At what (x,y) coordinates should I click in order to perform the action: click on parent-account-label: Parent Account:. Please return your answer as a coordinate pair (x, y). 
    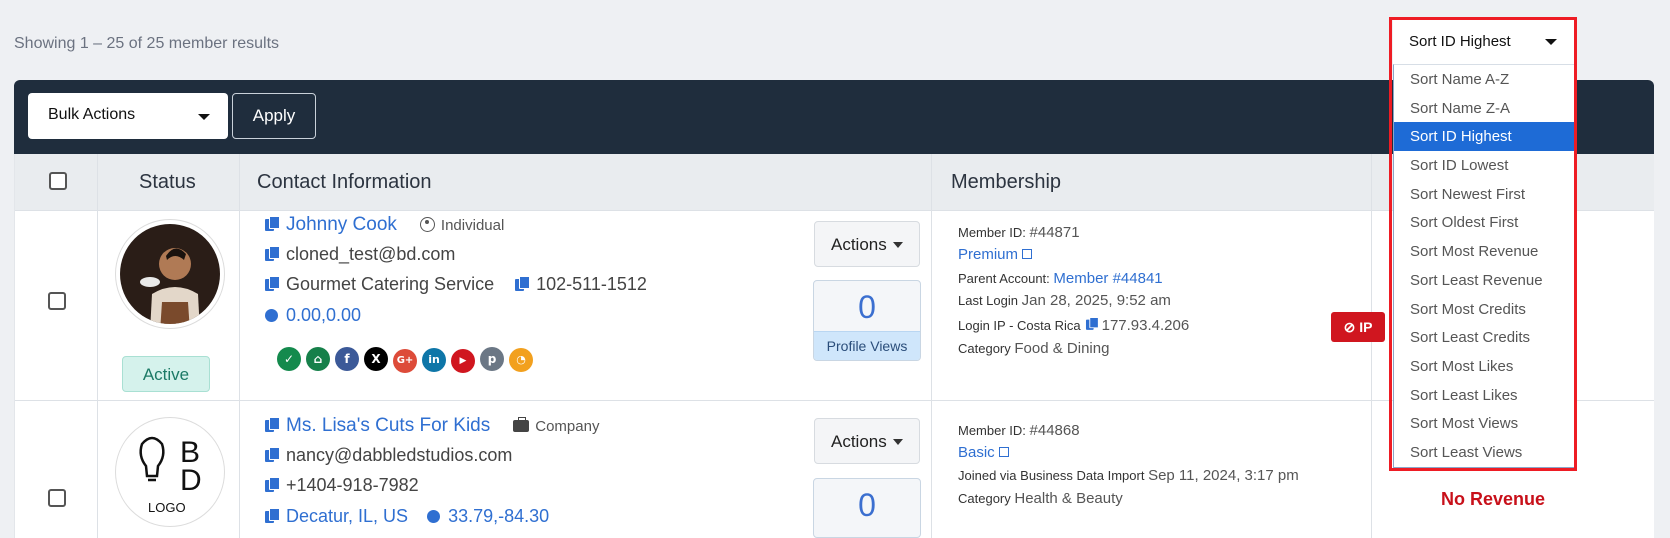
    Looking at the image, I should click on (1004, 278).